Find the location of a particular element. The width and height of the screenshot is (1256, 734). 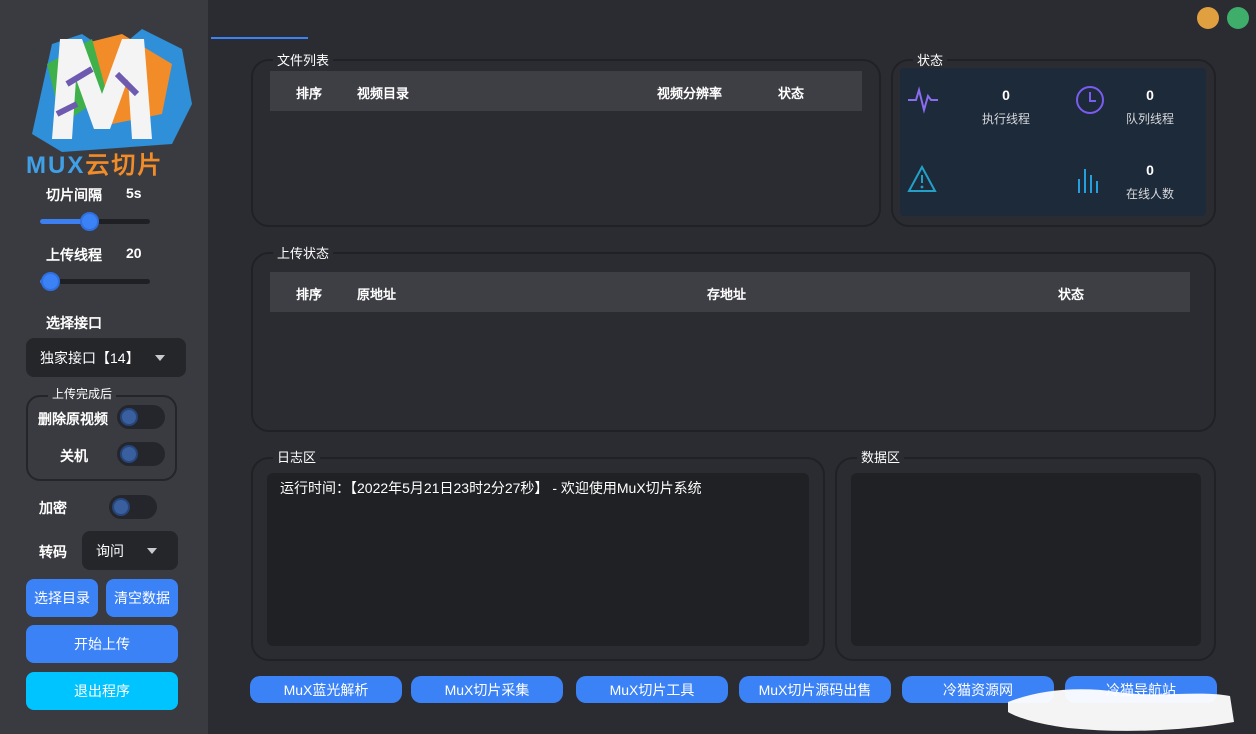

log-line: 运行时间：【2022年5月21日23时2分27秒】 - 欢迎使用MuX切片系统 is located at coordinates (491, 488).